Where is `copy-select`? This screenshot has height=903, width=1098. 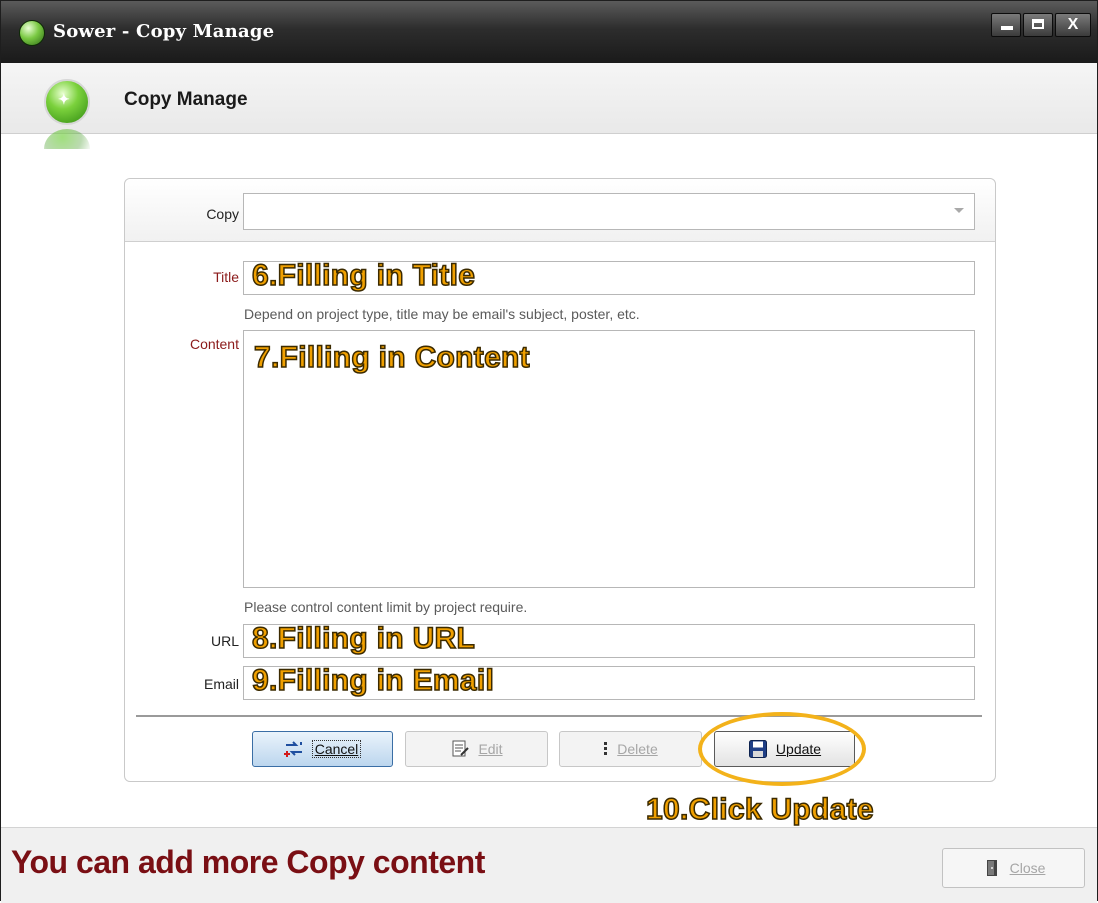
copy-select is located at coordinates (609, 211).